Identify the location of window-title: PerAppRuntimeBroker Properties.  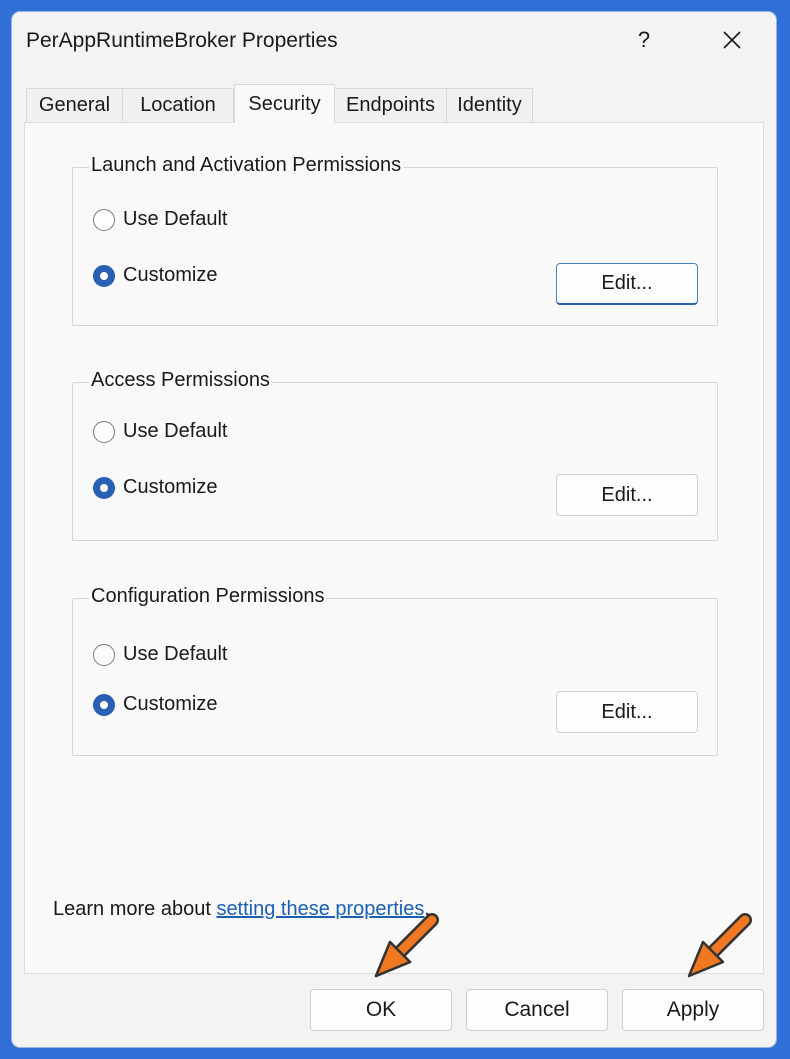
(182, 40).